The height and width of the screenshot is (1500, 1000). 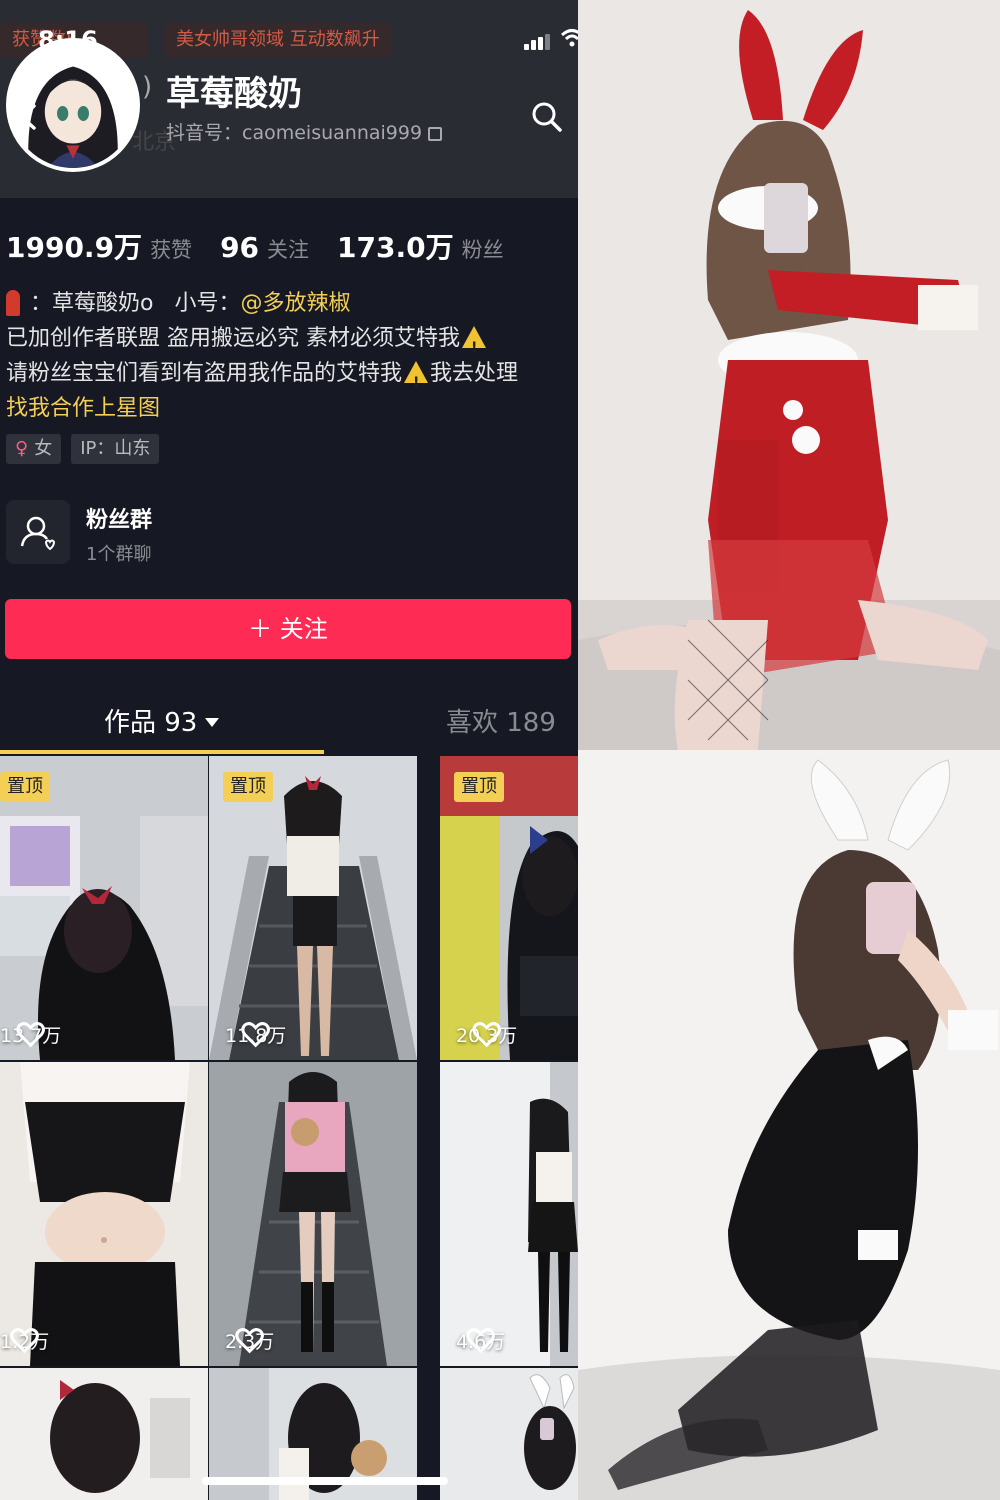 I want to click on header-paren: ), so click(x=147, y=87).